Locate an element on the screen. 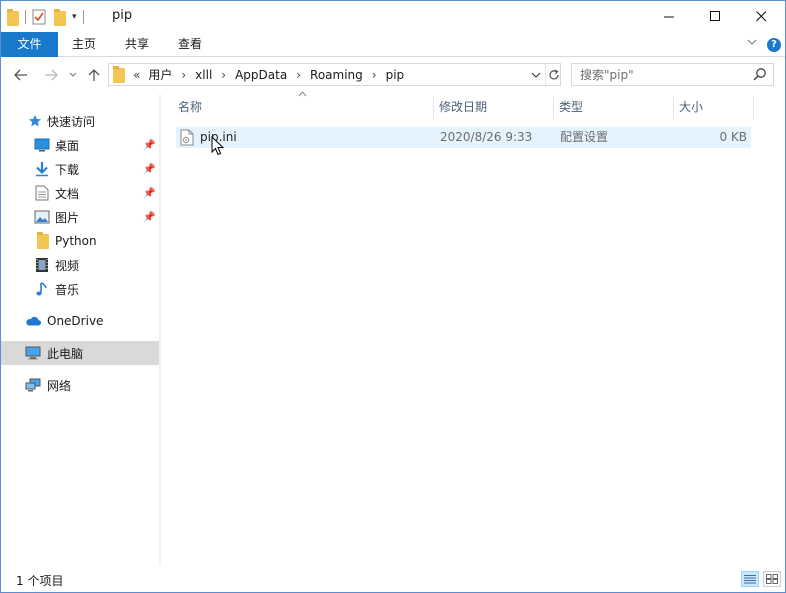 Image resolution: width=786 pixels, height=593 pixels. refresh-icon is located at coordinates (553, 74).